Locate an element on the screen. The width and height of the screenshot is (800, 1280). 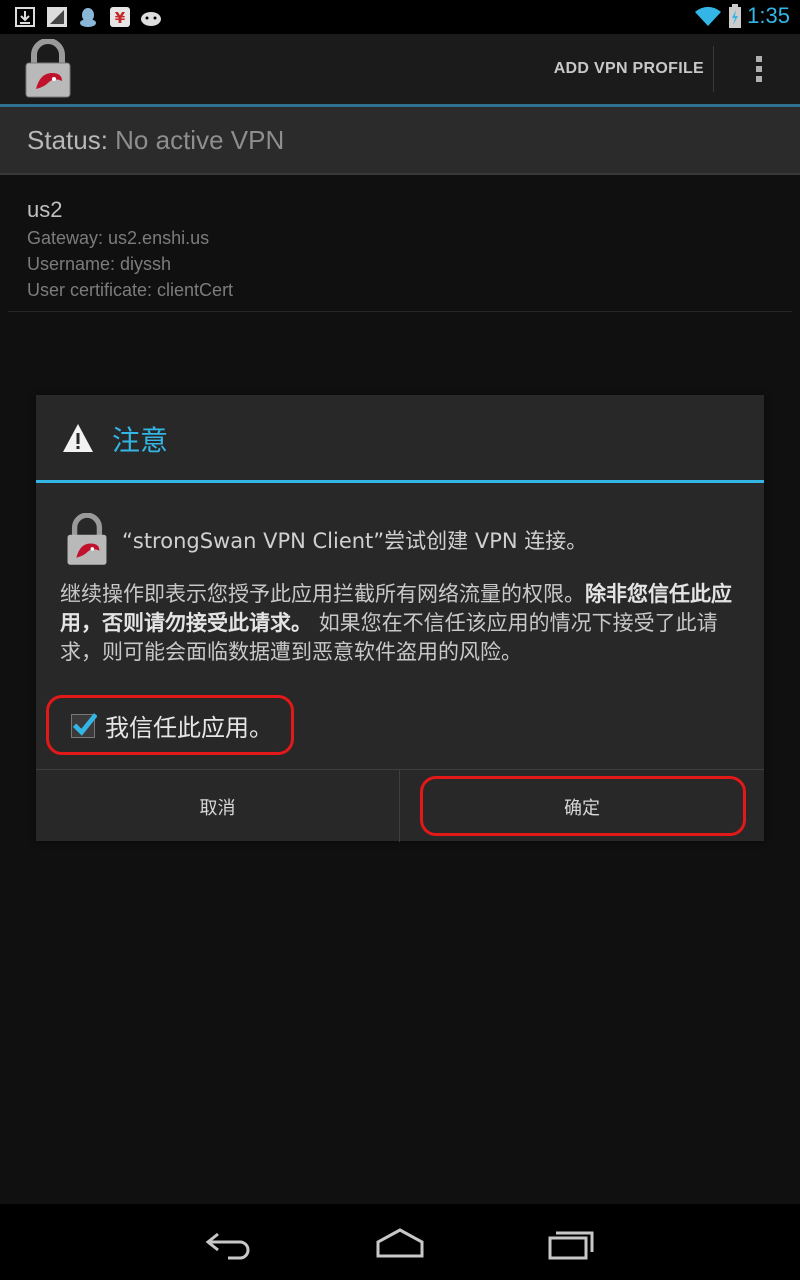
profile-certificate: User certificate: clientCert is located at coordinates (130, 290).